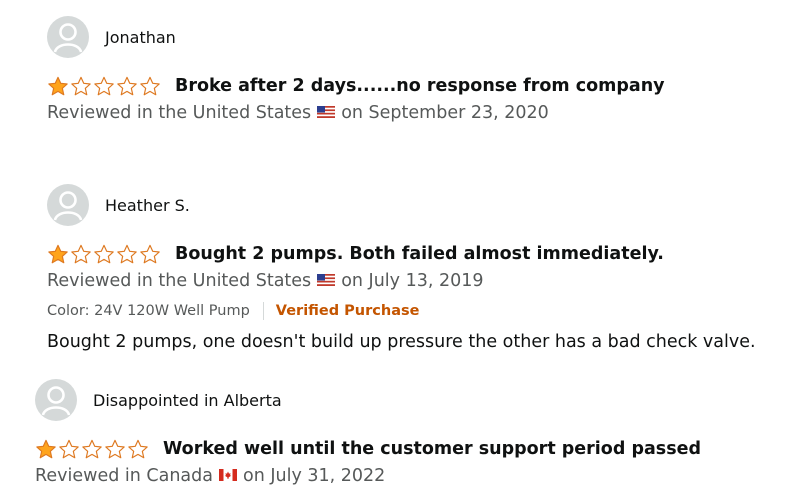 The width and height of the screenshot is (800, 500). Describe the element at coordinates (347, 311) in the screenshot. I see `verified-purchase-badge: Verified Purchase` at that location.